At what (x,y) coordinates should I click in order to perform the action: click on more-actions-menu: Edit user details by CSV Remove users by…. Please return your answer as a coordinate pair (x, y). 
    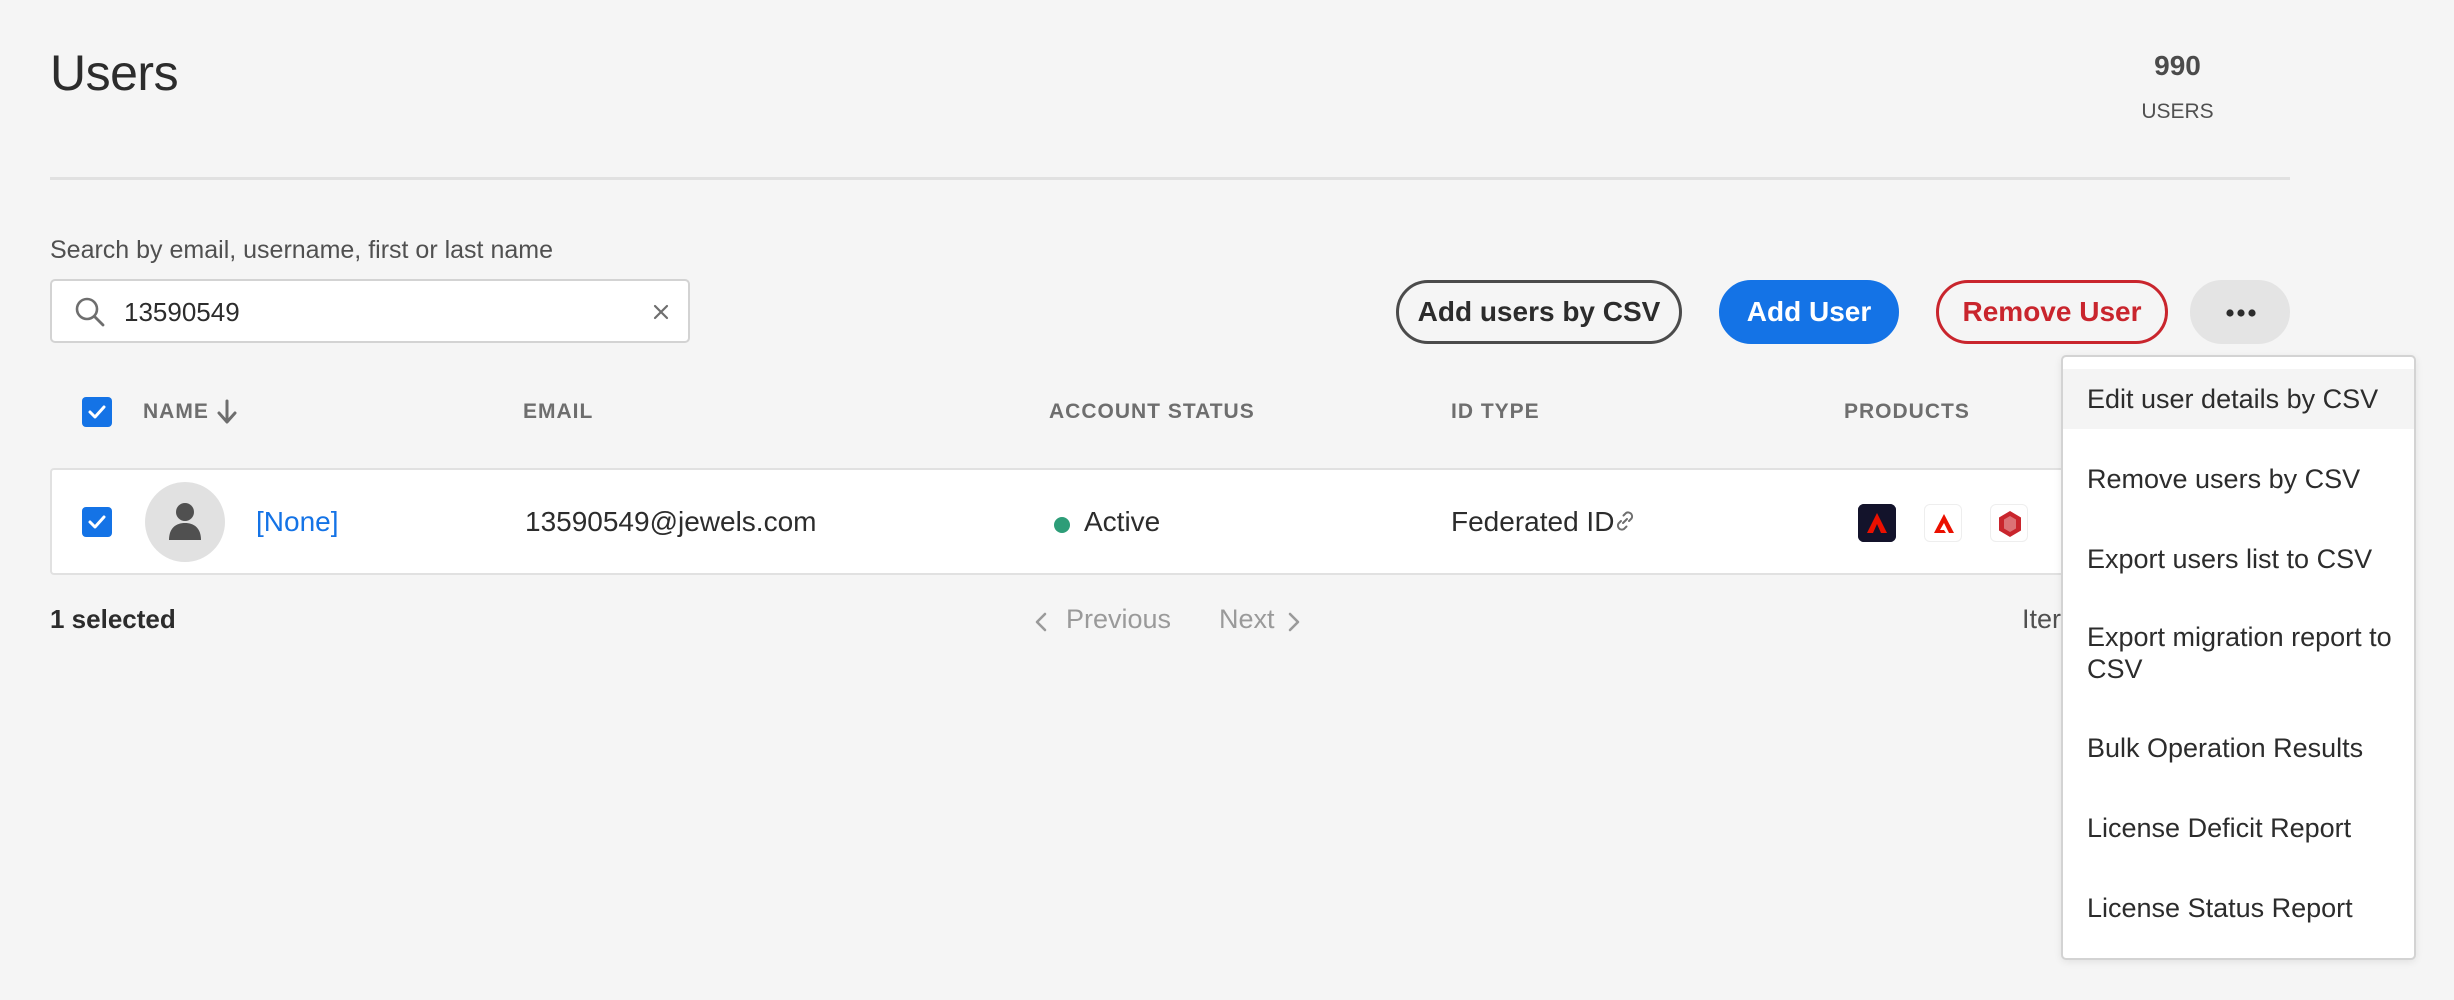
    Looking at the image, I should click on (2238, 657).